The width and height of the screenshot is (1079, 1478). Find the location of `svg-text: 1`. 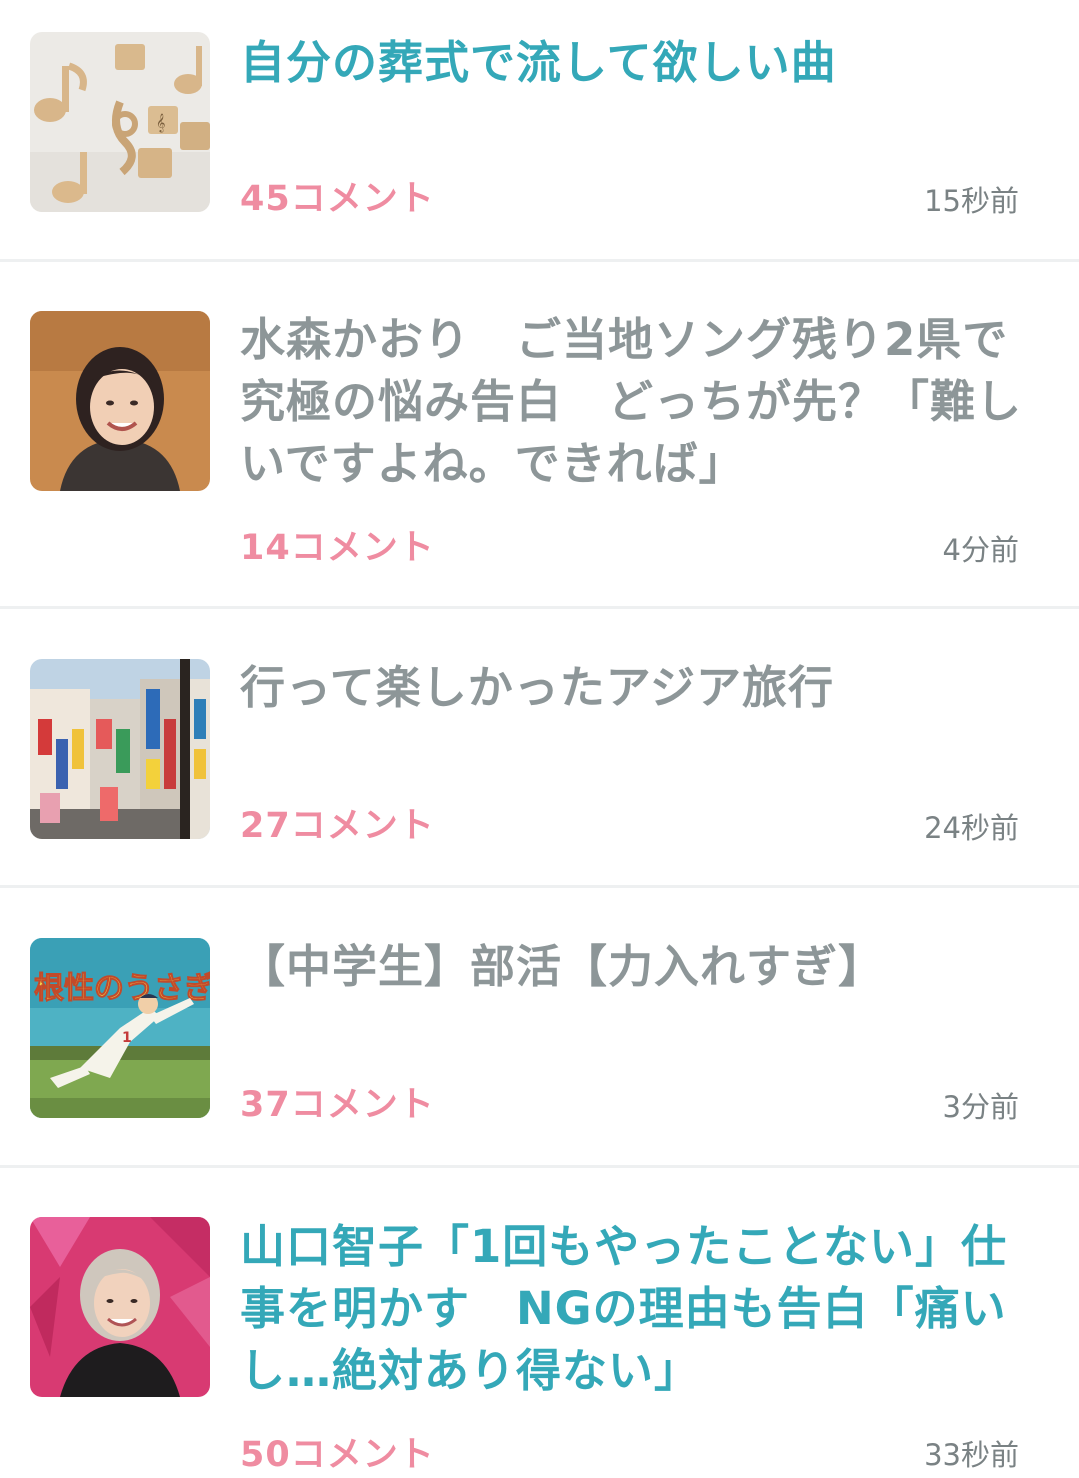

svg-text: 1 is located at coordinates (127, 1038).